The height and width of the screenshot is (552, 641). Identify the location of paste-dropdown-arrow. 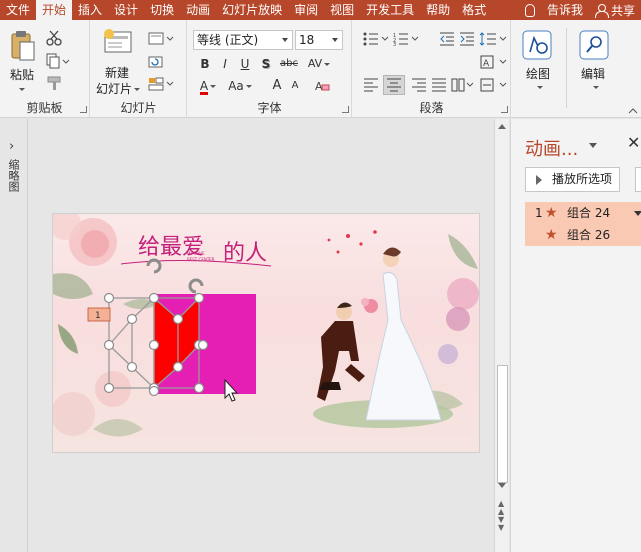
(21, 89).